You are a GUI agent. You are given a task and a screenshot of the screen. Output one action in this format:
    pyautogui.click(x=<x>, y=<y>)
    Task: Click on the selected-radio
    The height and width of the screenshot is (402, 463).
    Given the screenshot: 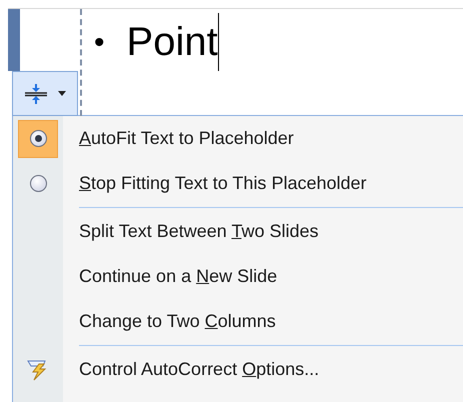 What is the action you would take?
    pyautogui.click(x=38, y=139)
    